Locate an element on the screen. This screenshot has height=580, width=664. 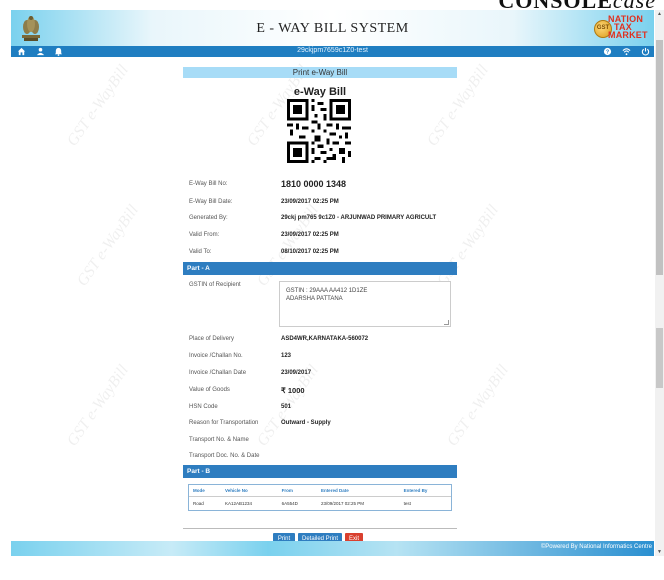
exit-button: Exit is located at coordinates (354, 537).